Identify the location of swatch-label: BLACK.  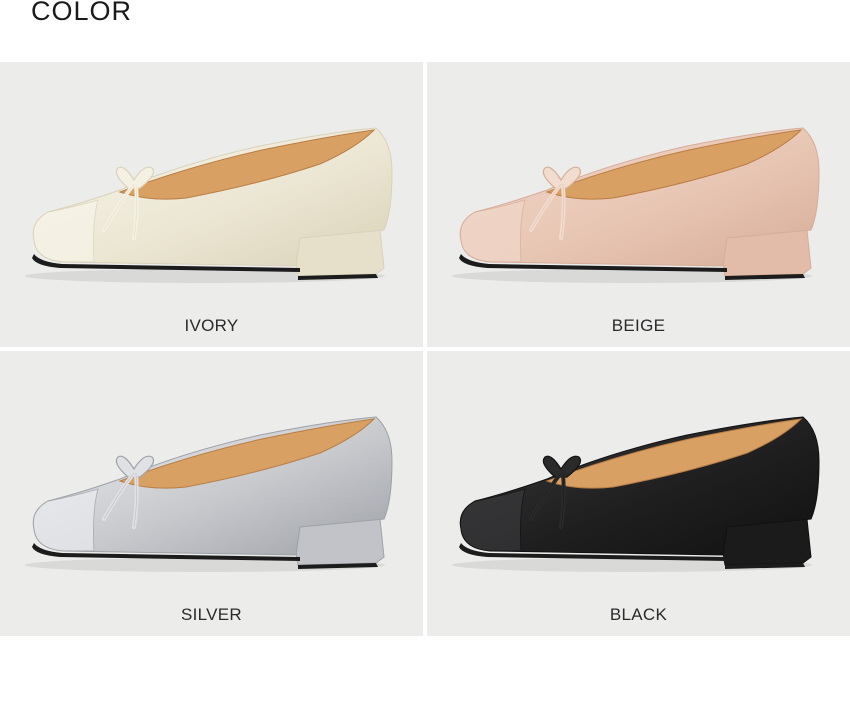
(638, 614).